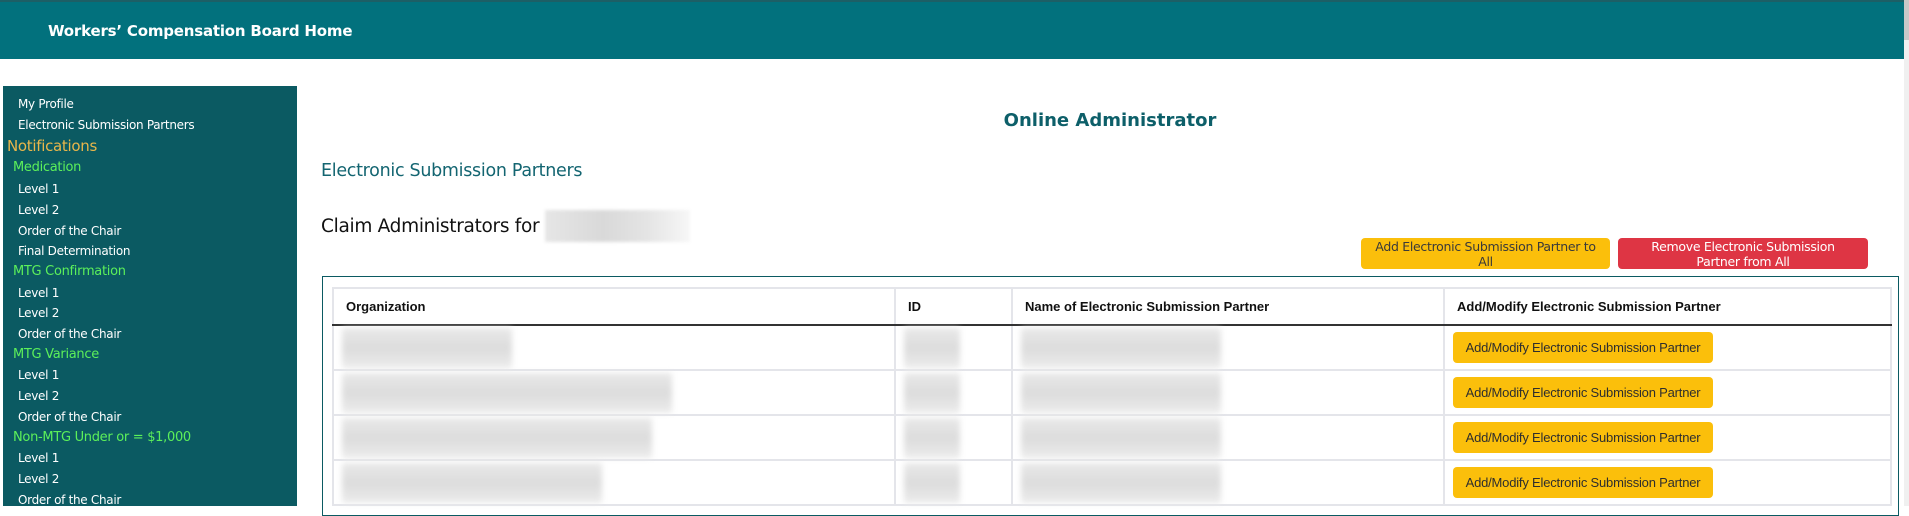 The width and height of the screenshot is (1909, 516). What do you see at coordinates (150, 210) in the screenshot?
I see `sidebar-item-medication-level-2: Level 2` at bounding box center [150, 210].